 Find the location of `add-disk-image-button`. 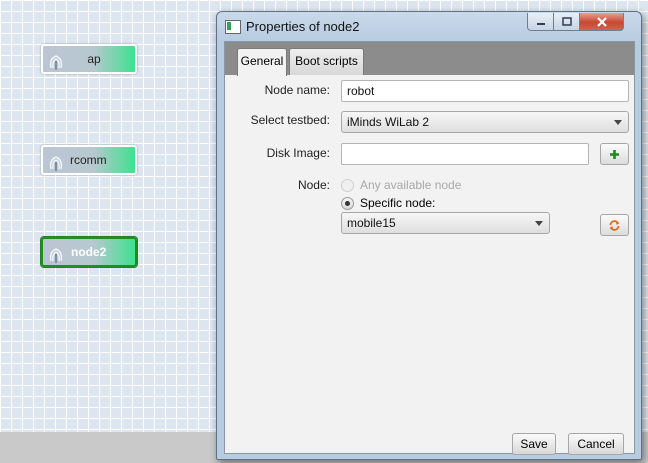

add-disk-image-button is located at coordinates (614, 154).